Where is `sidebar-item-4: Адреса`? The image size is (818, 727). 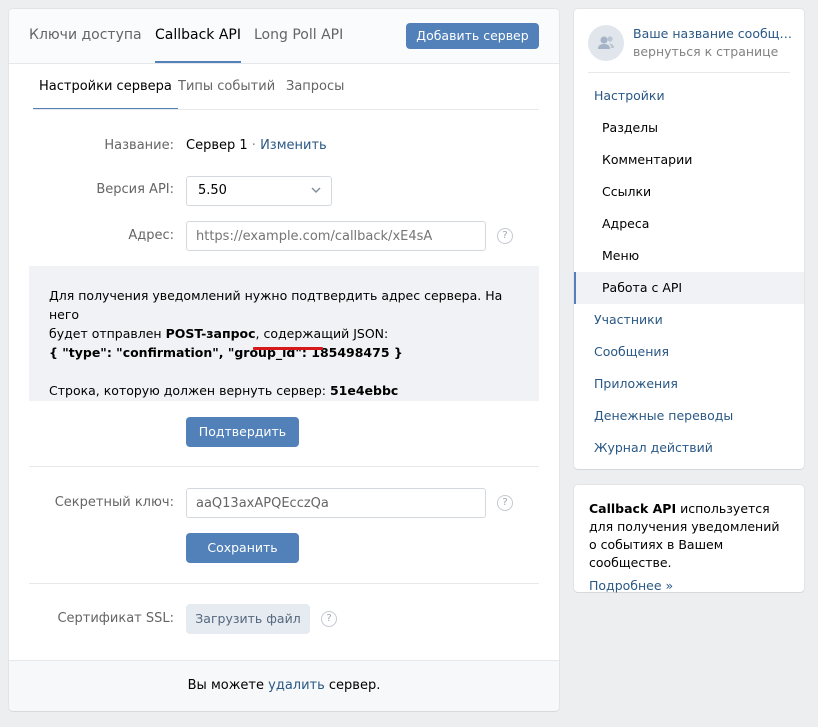
sidebar-item-4: Адреса is located at coordinates (689, 224).